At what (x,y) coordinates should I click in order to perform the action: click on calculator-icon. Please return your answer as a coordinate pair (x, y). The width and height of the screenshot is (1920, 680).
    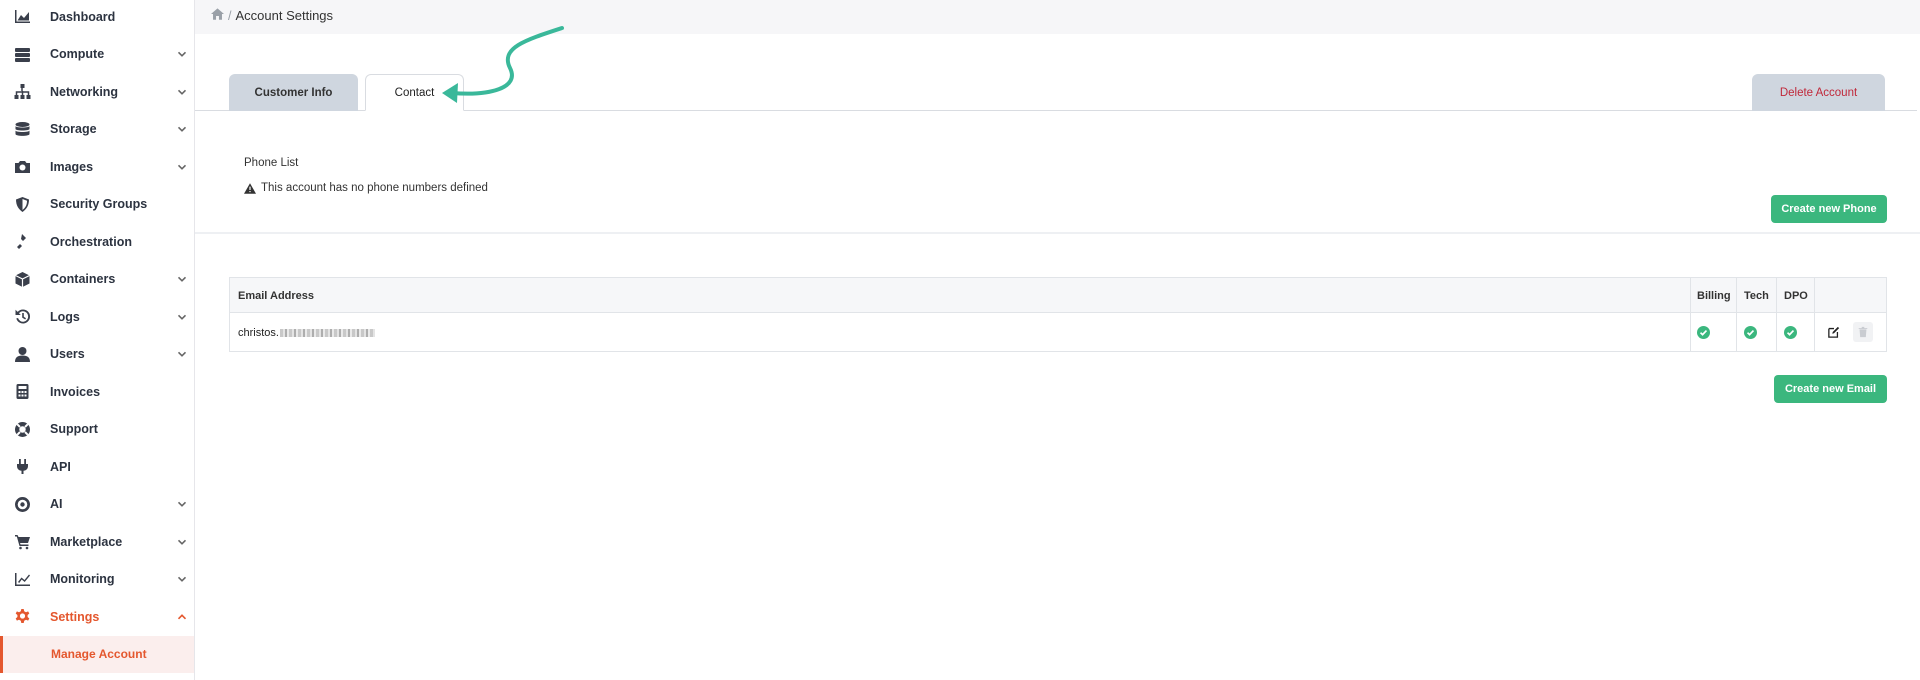
    Looking at the image, I should click on (22, 392).